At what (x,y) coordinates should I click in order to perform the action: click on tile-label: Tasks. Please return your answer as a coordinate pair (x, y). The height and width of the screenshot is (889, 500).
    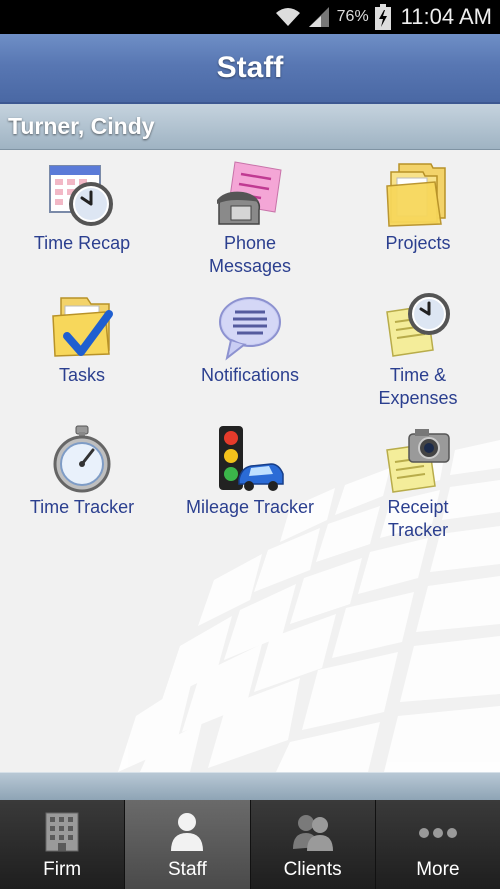
    Looking at the image, I should click on (81, 375).